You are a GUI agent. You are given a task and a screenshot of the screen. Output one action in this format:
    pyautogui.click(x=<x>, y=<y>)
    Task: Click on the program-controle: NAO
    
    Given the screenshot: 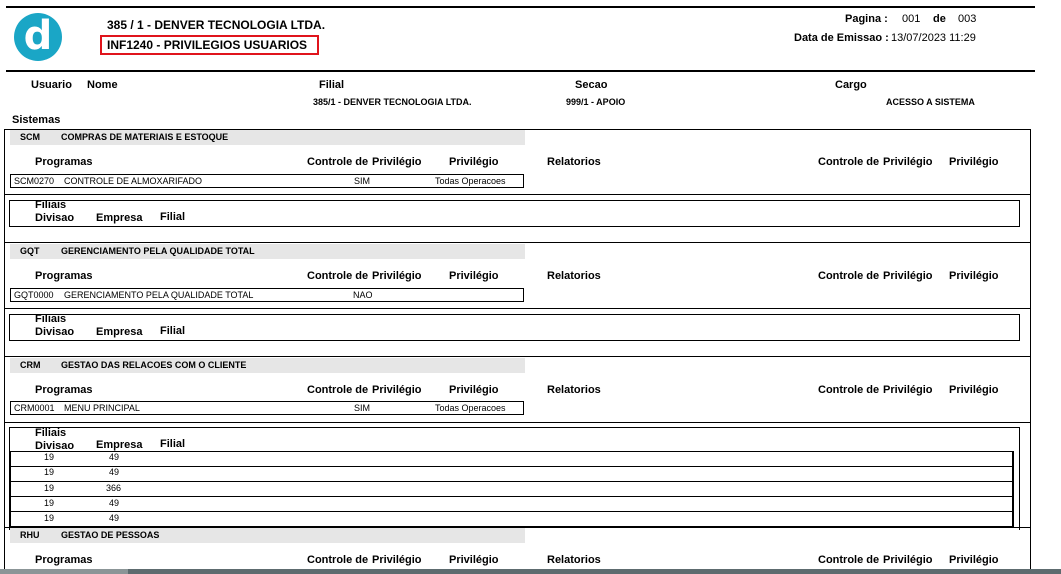 What is the action you would take?
    pyautogui.click(x=363, y=295)
    